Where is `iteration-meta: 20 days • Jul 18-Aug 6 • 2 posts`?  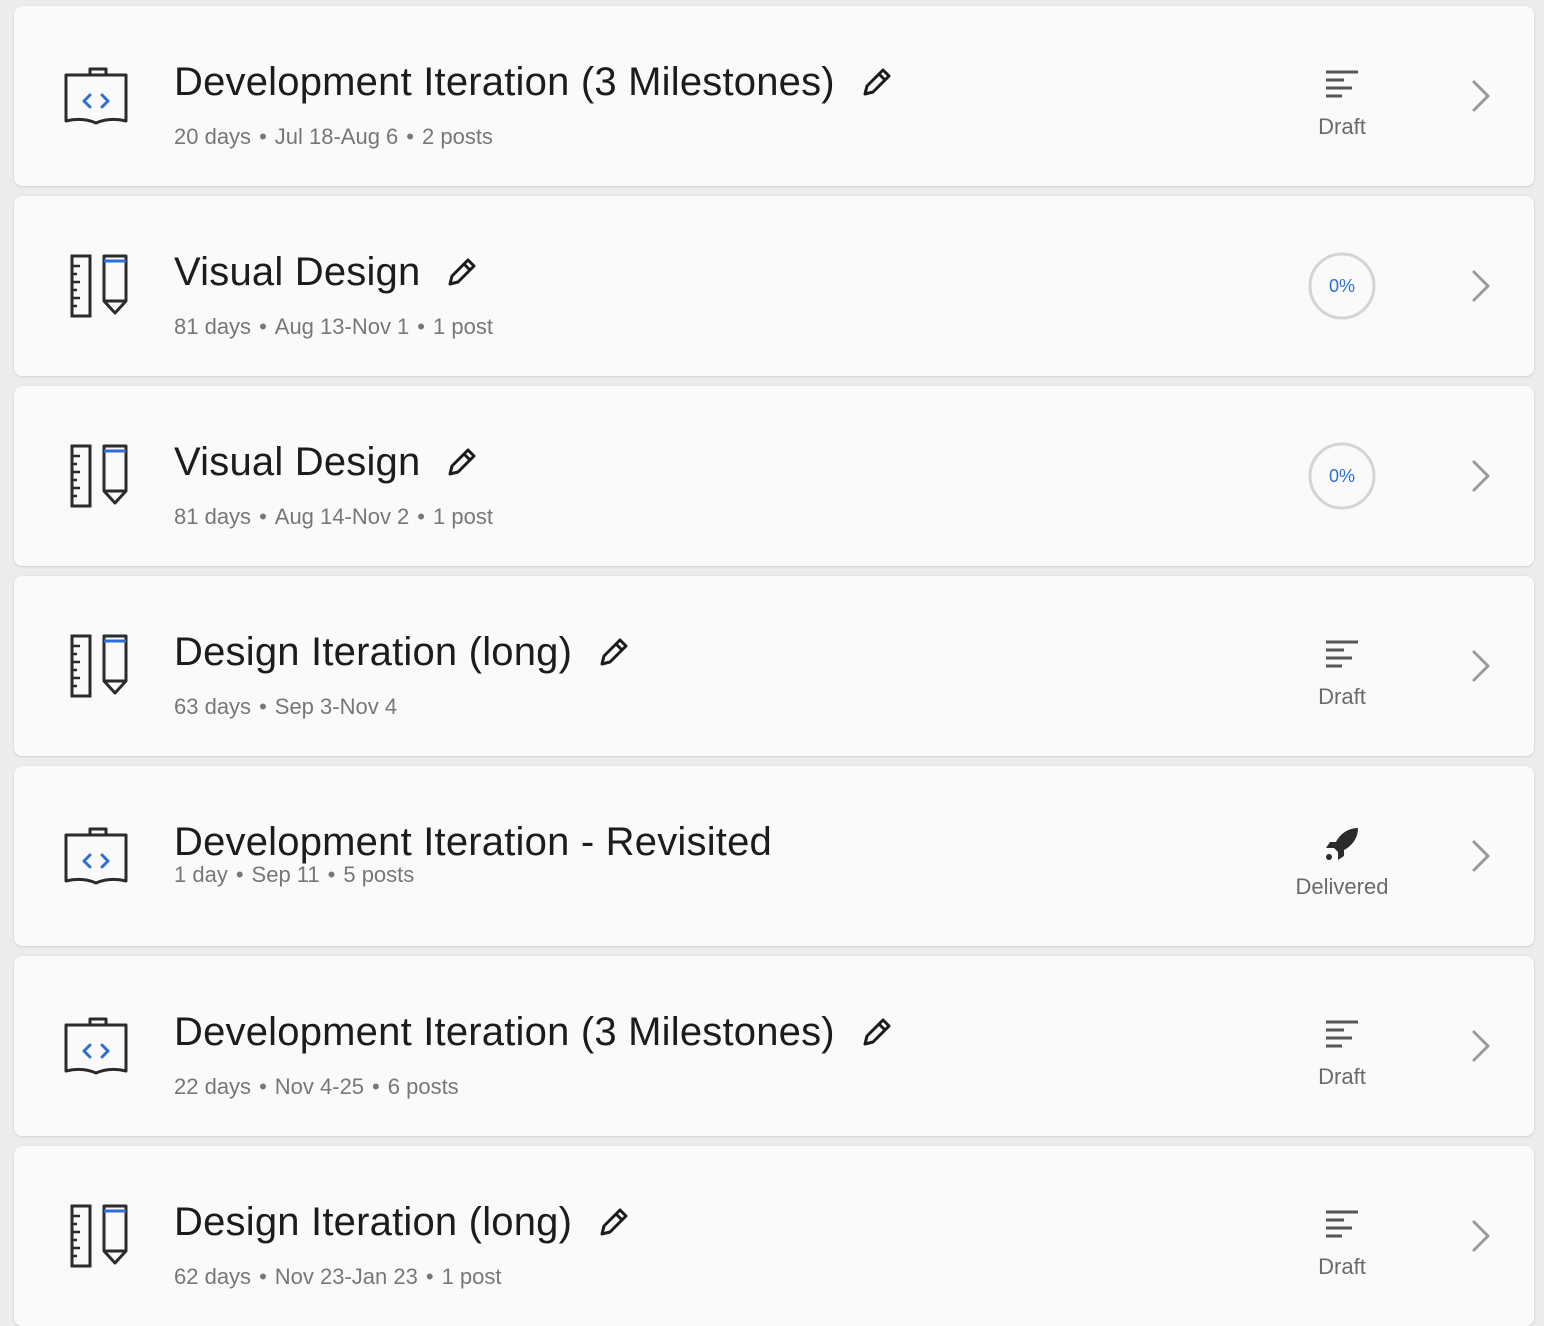 iteration-meta: 20 days • Jul 18-Aug 6 • 2 posts is located at coordinates (333, 137).